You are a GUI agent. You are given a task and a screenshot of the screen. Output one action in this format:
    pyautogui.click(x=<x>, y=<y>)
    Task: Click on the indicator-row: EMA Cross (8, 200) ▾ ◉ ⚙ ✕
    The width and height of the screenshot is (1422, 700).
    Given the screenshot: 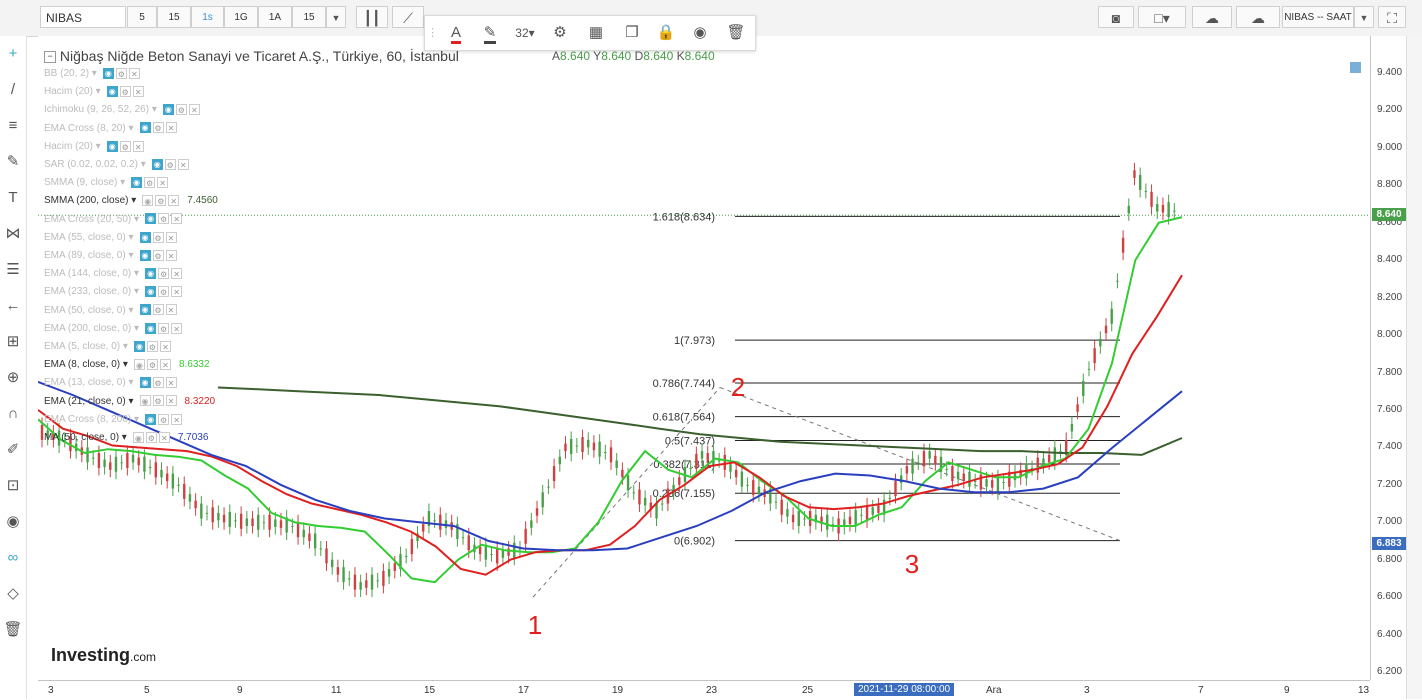 What is the action you would take?
    pyautogui.click(x=113, y=420)
    